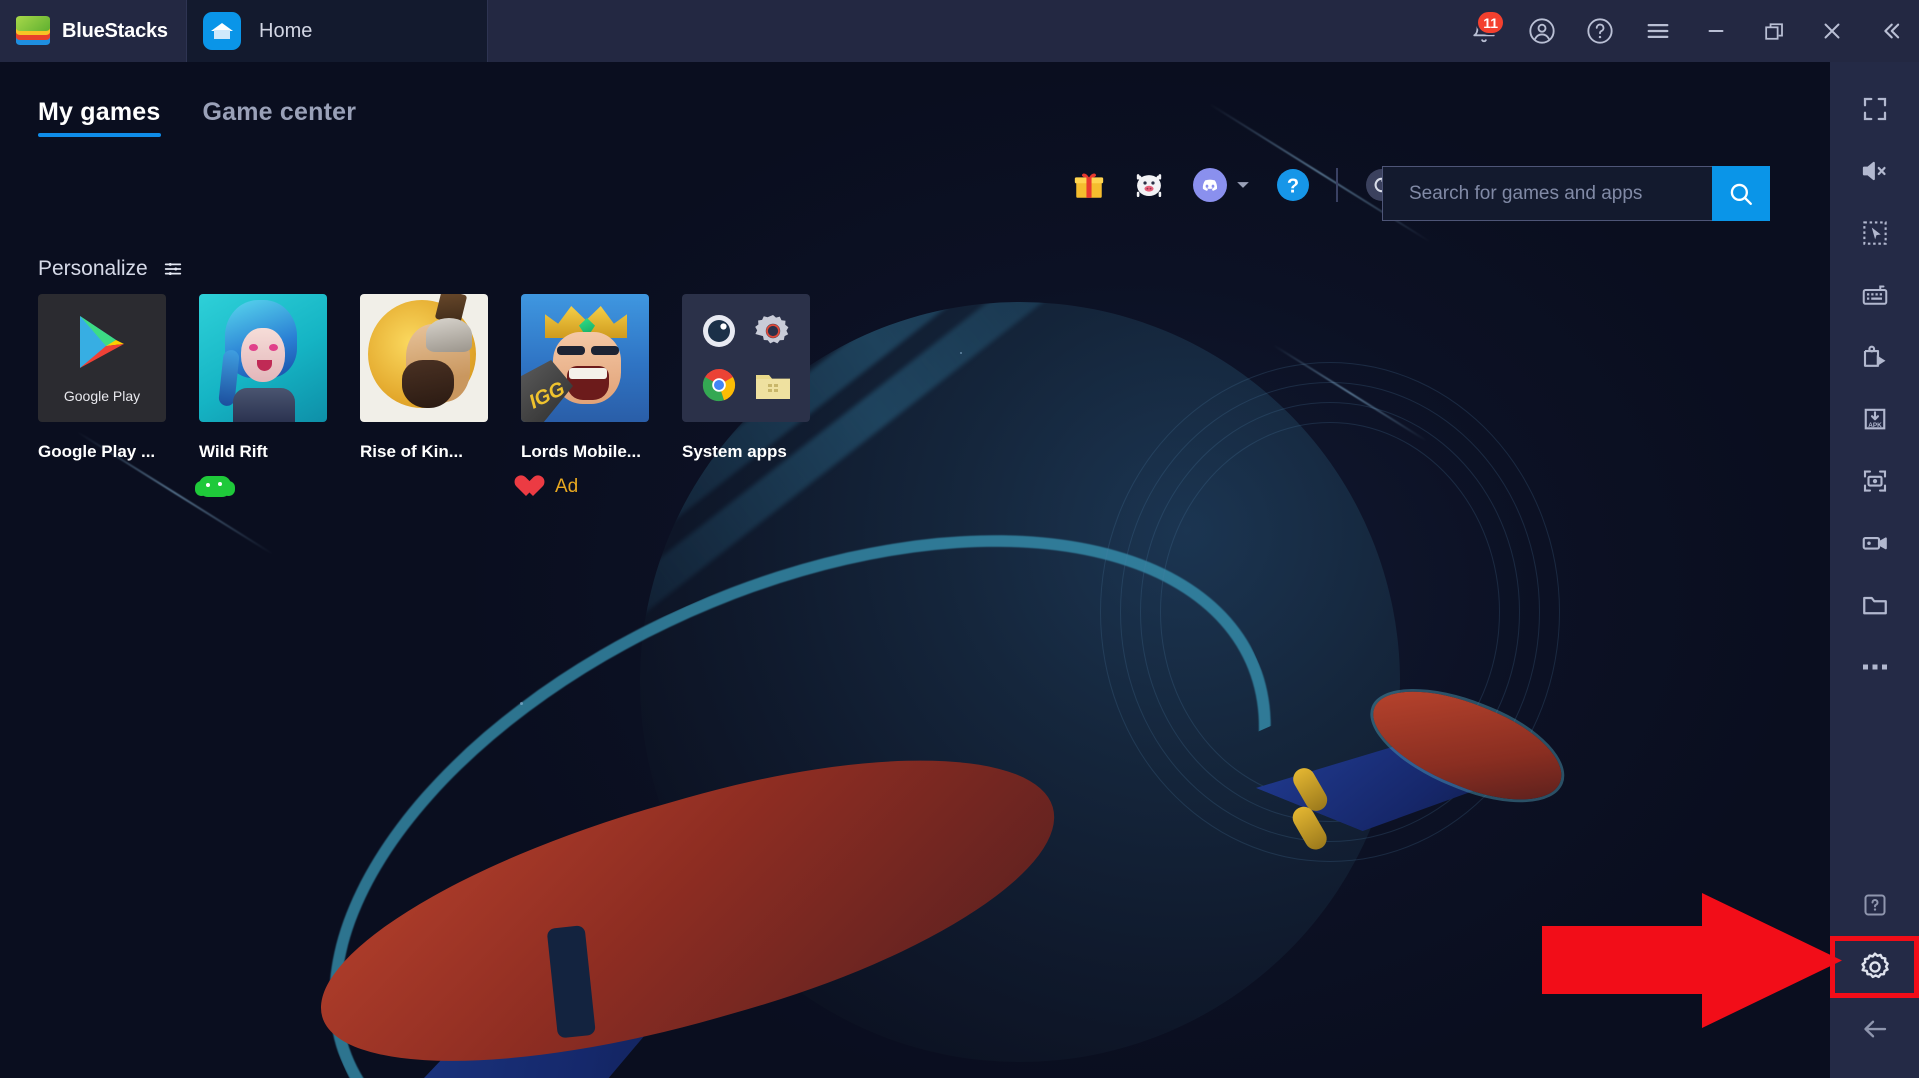  I want to click on search-icon, so click(1741, 194).